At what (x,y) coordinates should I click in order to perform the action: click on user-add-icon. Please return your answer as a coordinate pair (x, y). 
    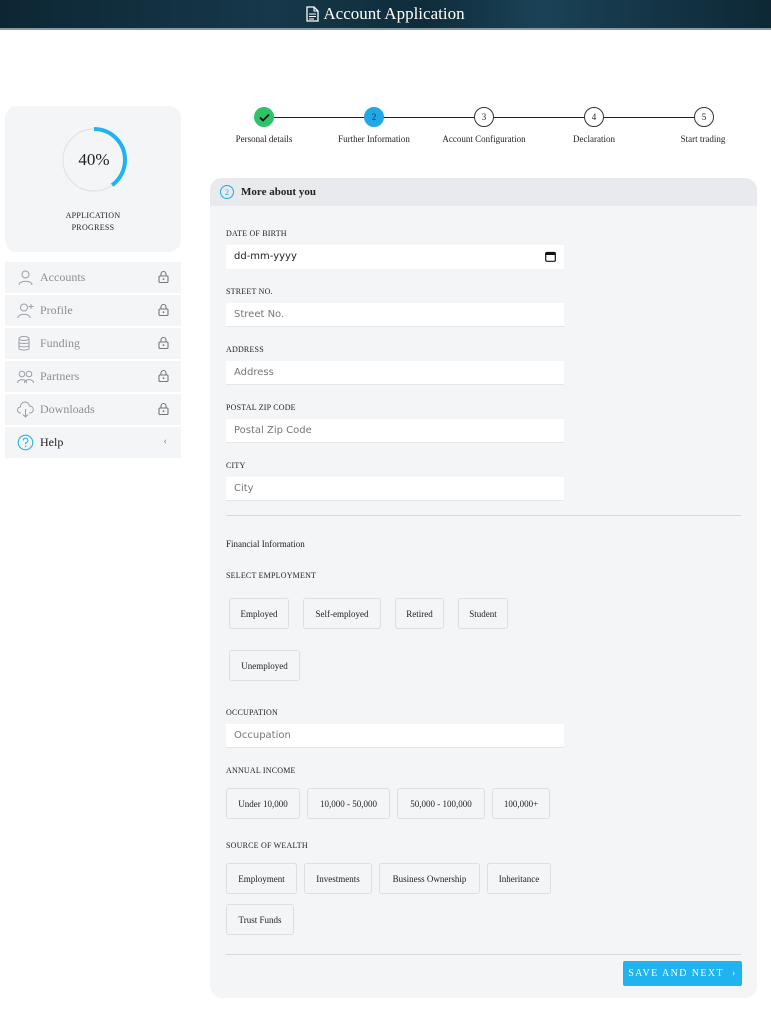
    Looking at the image, I should click on (25, 311).